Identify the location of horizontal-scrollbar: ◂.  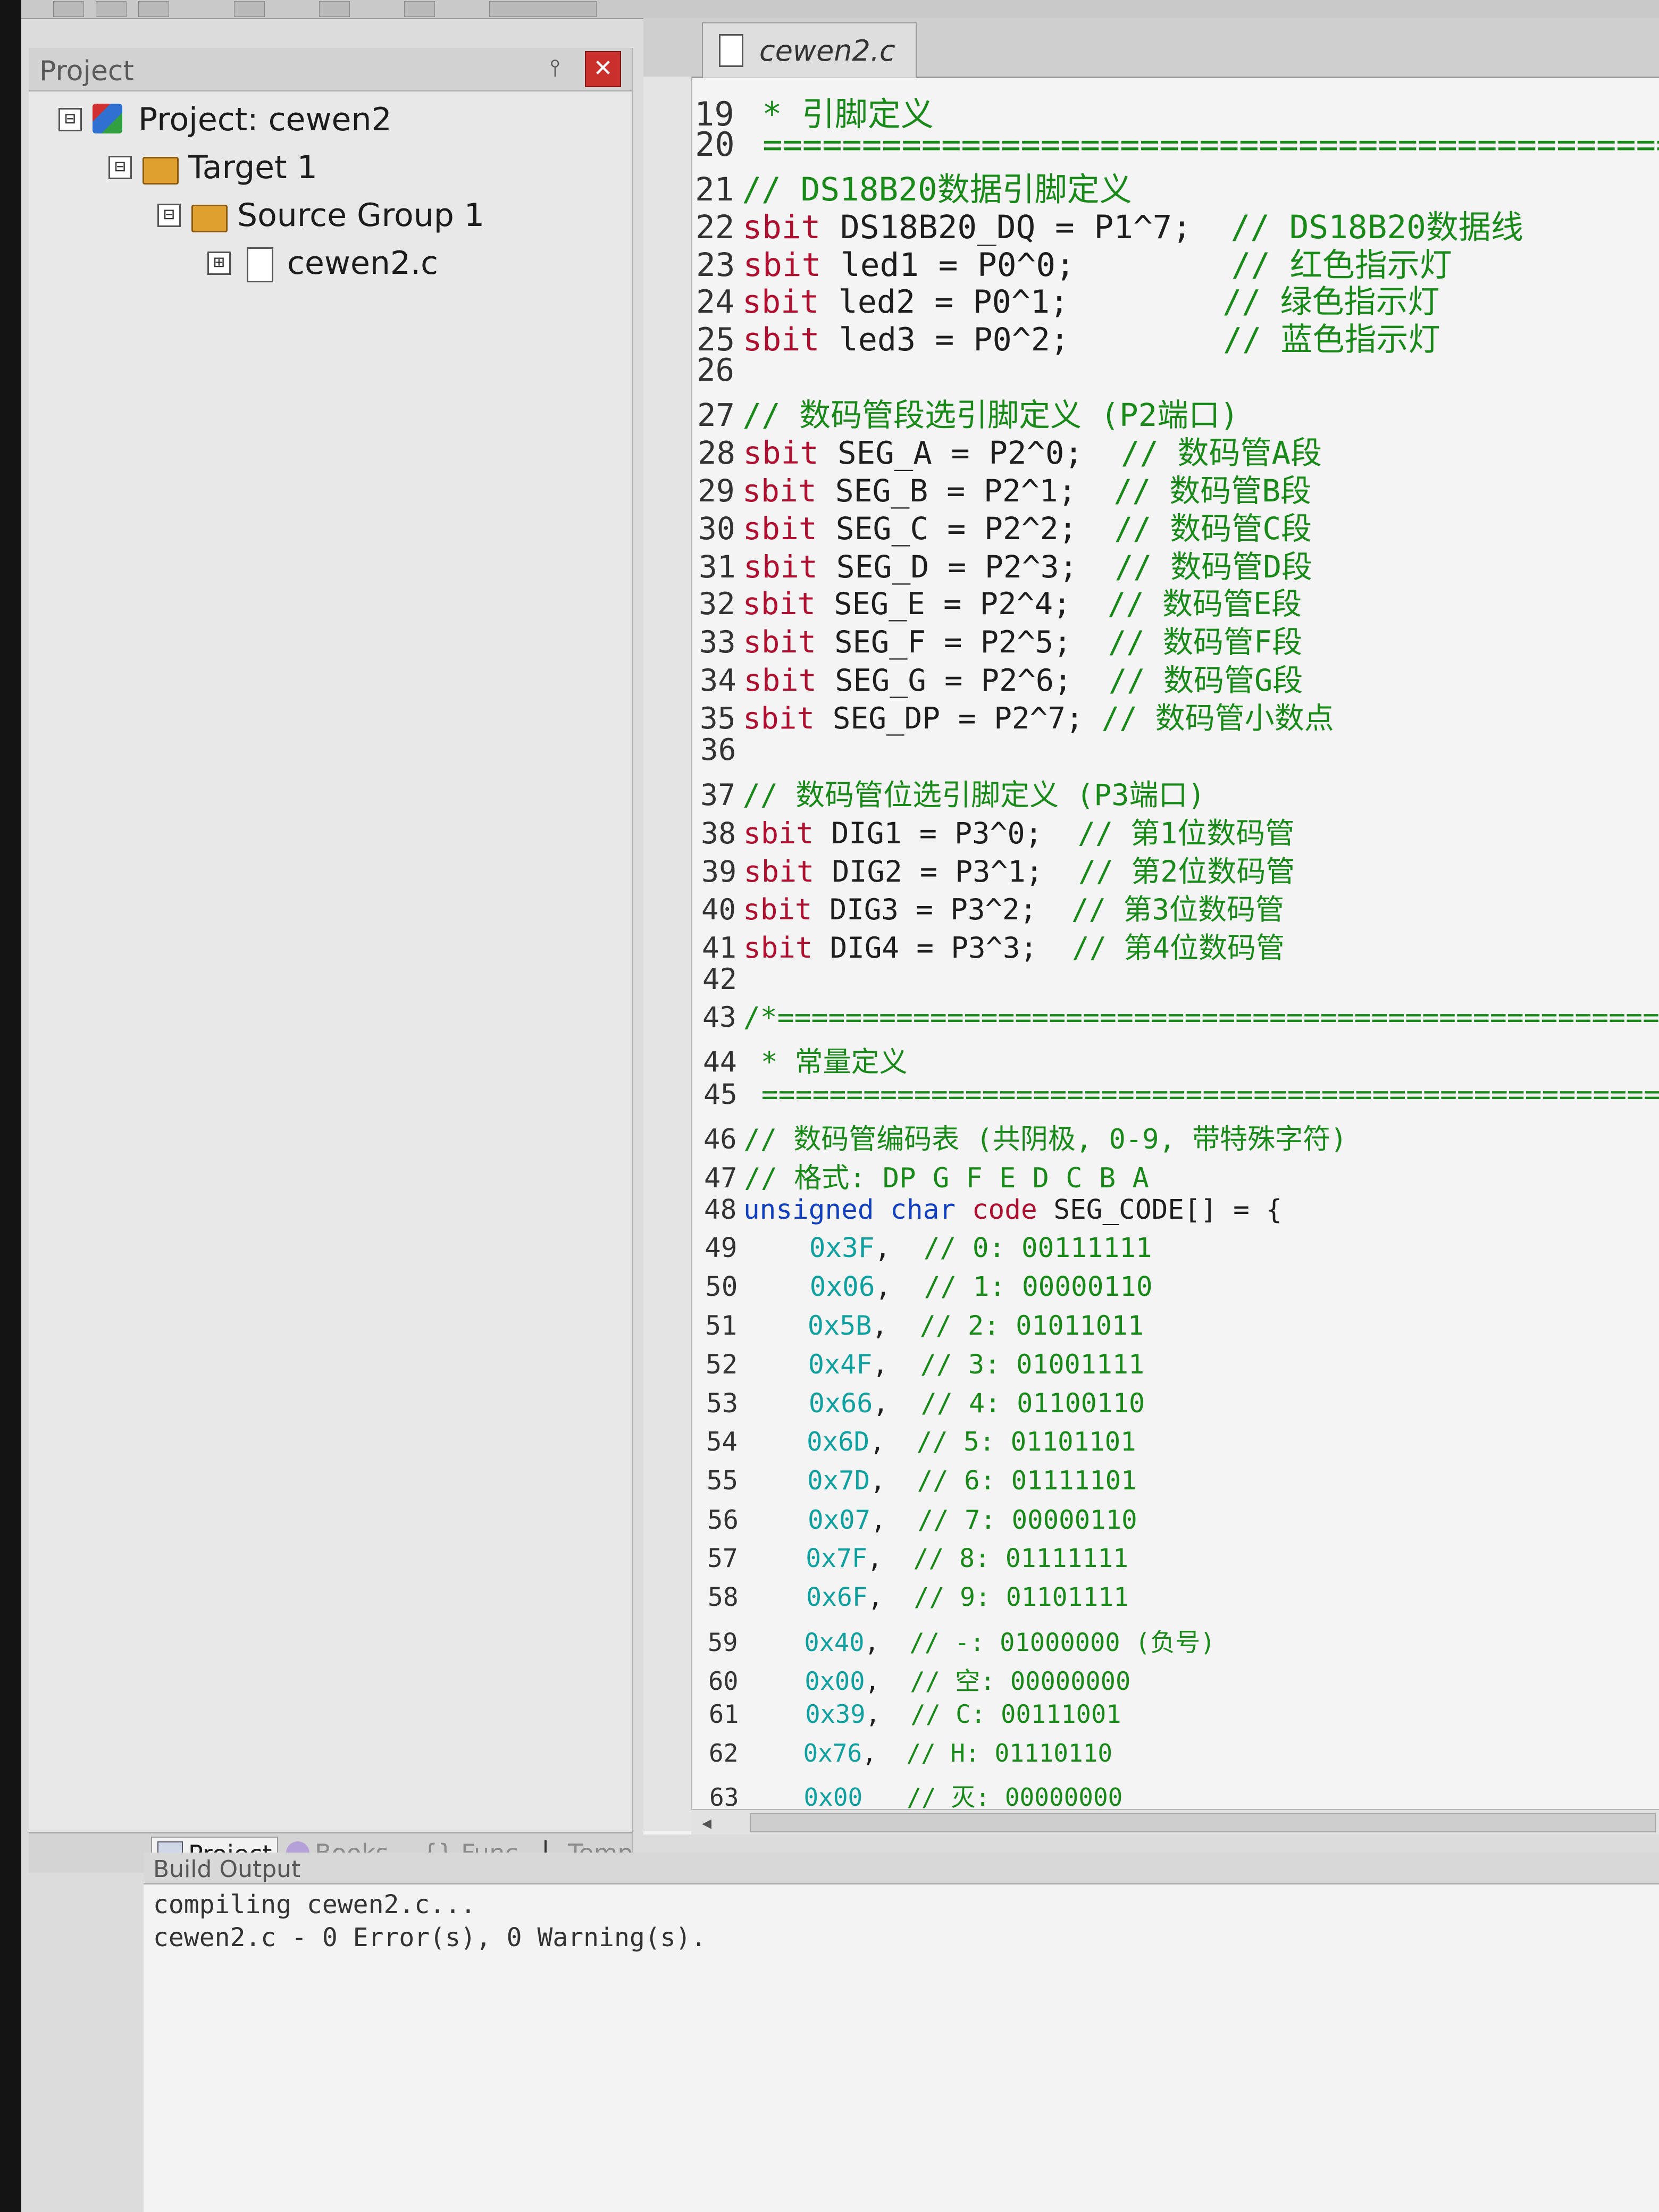
(1175, 1821).